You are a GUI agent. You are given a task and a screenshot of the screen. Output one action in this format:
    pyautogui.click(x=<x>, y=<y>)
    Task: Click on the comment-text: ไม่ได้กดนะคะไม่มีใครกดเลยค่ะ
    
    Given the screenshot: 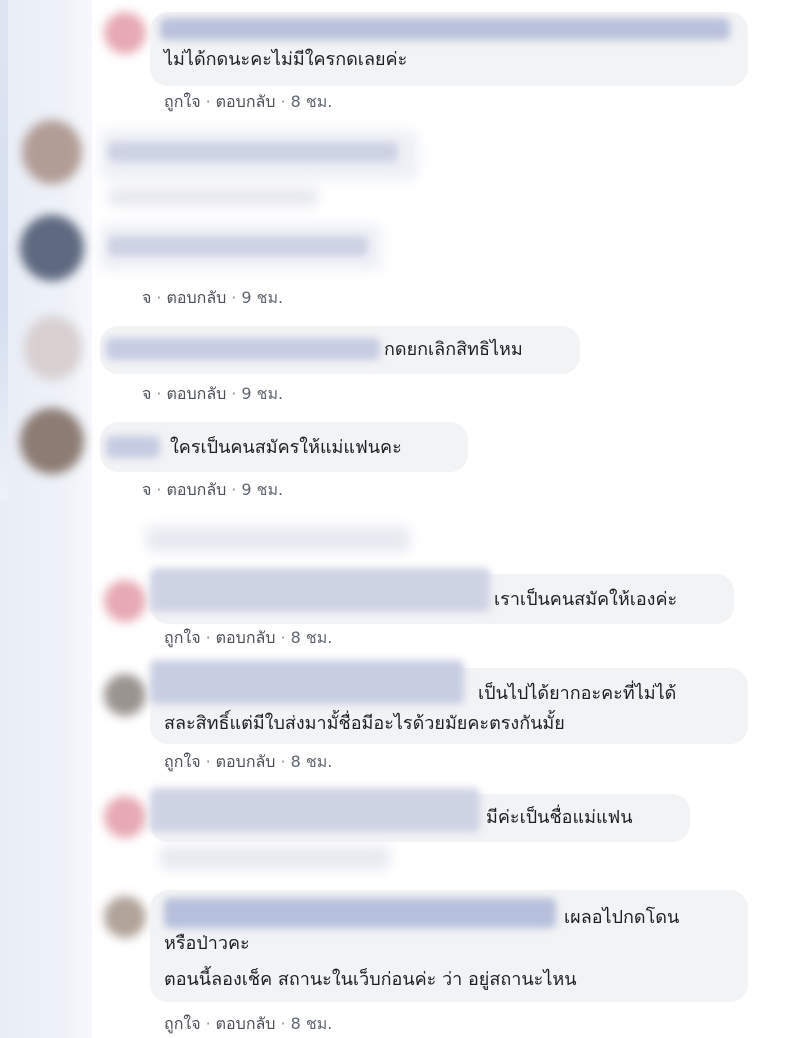 What is the action you would take?
    pyautogui.click(x=286, y=59)
    